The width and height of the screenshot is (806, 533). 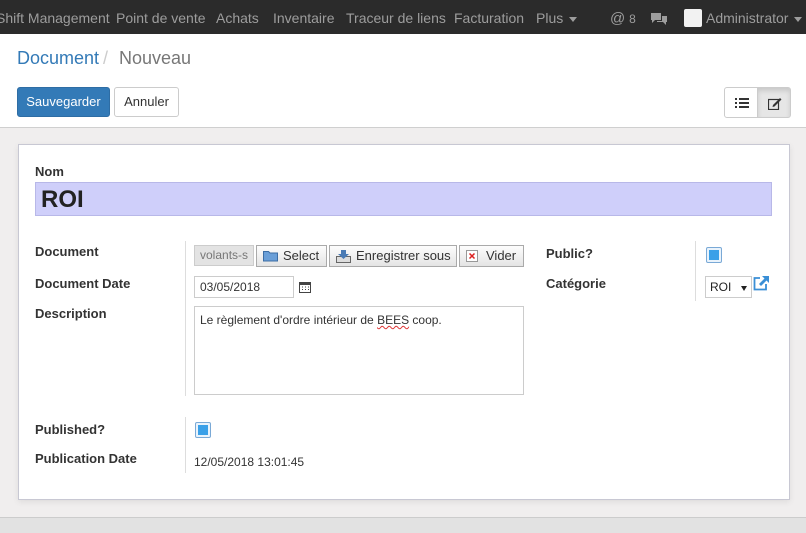 What do you see at coordinates (63, 102) in the screenshot?
I see `save-button: Sauvegarder` at bounding box center [63, 102].